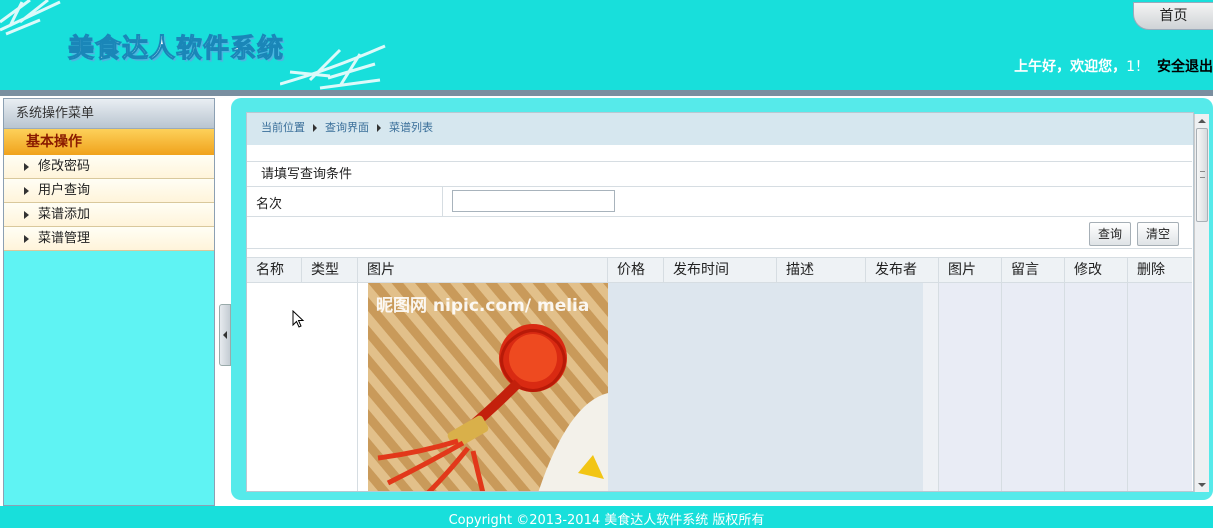 The image size is (1213, 528). I want to click on breadcrumb: 当前位置 查询界面 菜谱列表, so click(720, 129).